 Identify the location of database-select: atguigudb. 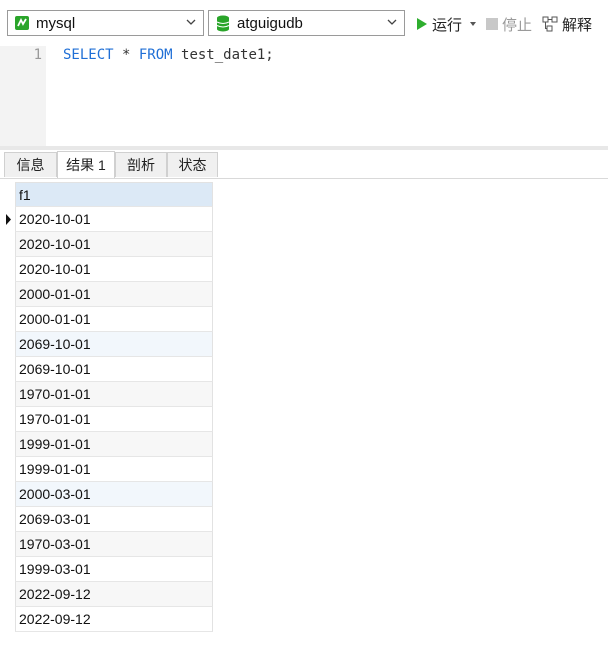
(306, 23).